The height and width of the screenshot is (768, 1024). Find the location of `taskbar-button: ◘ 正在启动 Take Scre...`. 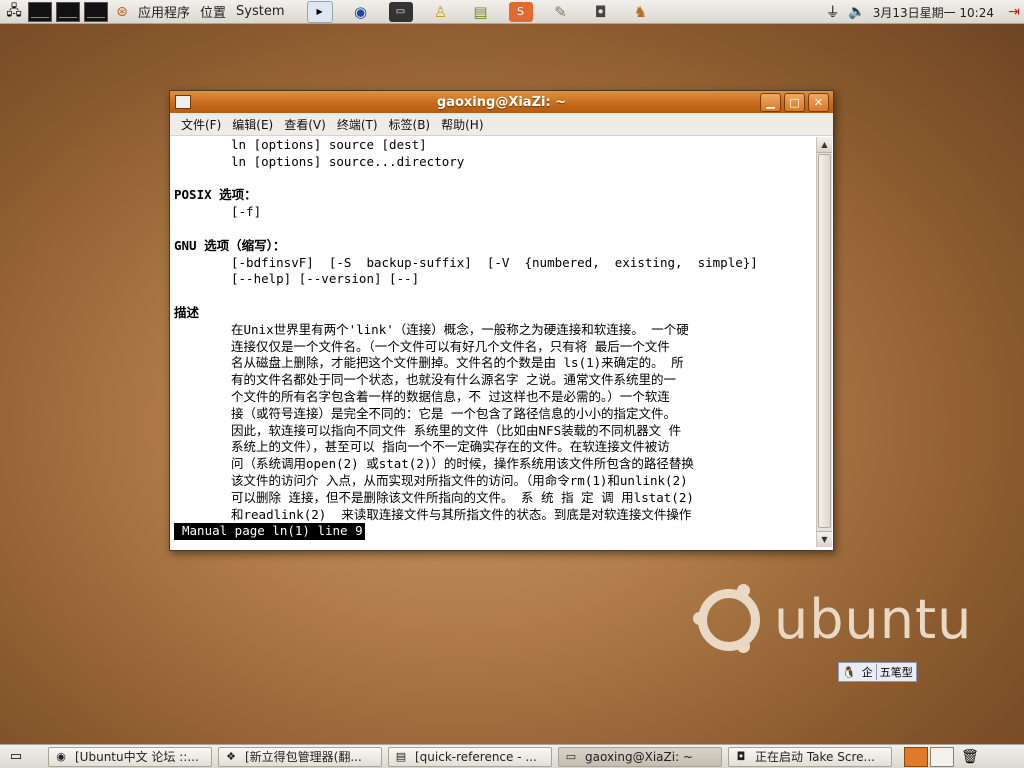

taskbar-button: ◘ 正在启动 Take Scre... is located at coordinates (810, 756).